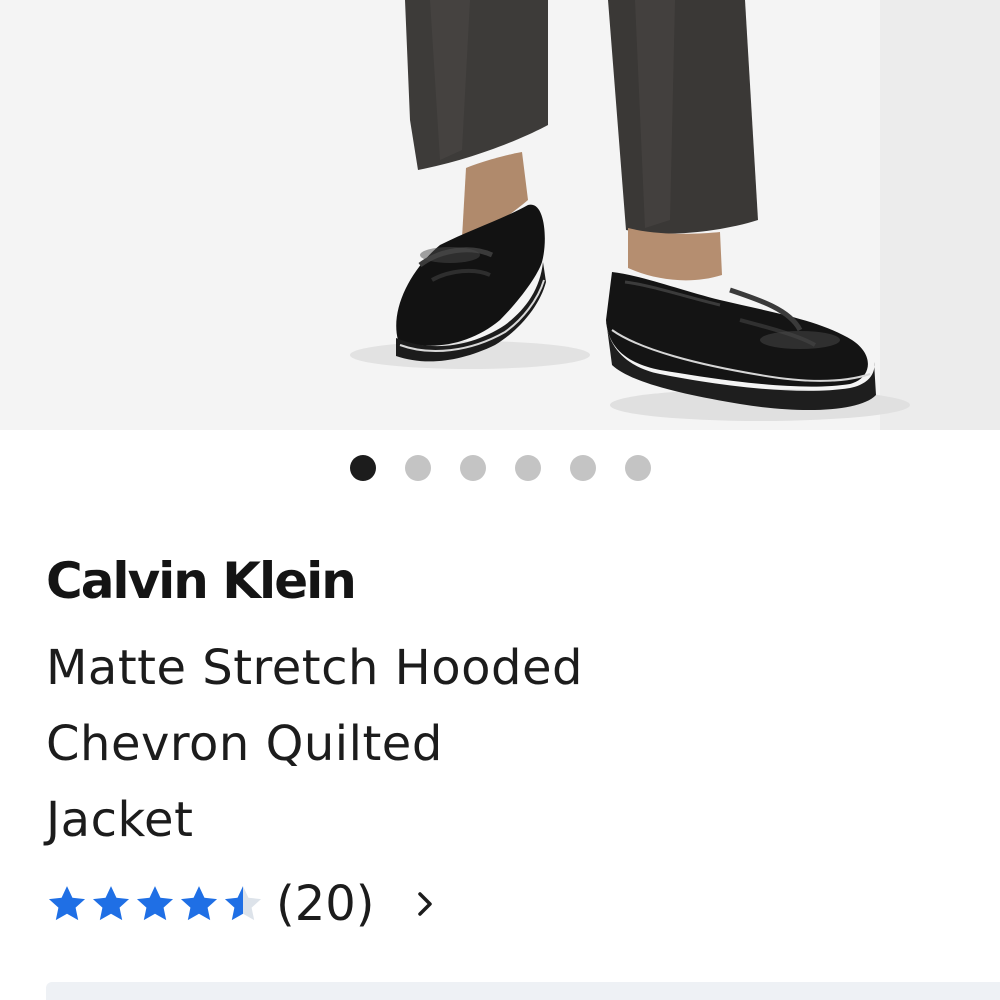  Describe the element at coordinates (244, 744) in the screenshot. I see `product-title-line-2: Chevron Quilted` at that location.